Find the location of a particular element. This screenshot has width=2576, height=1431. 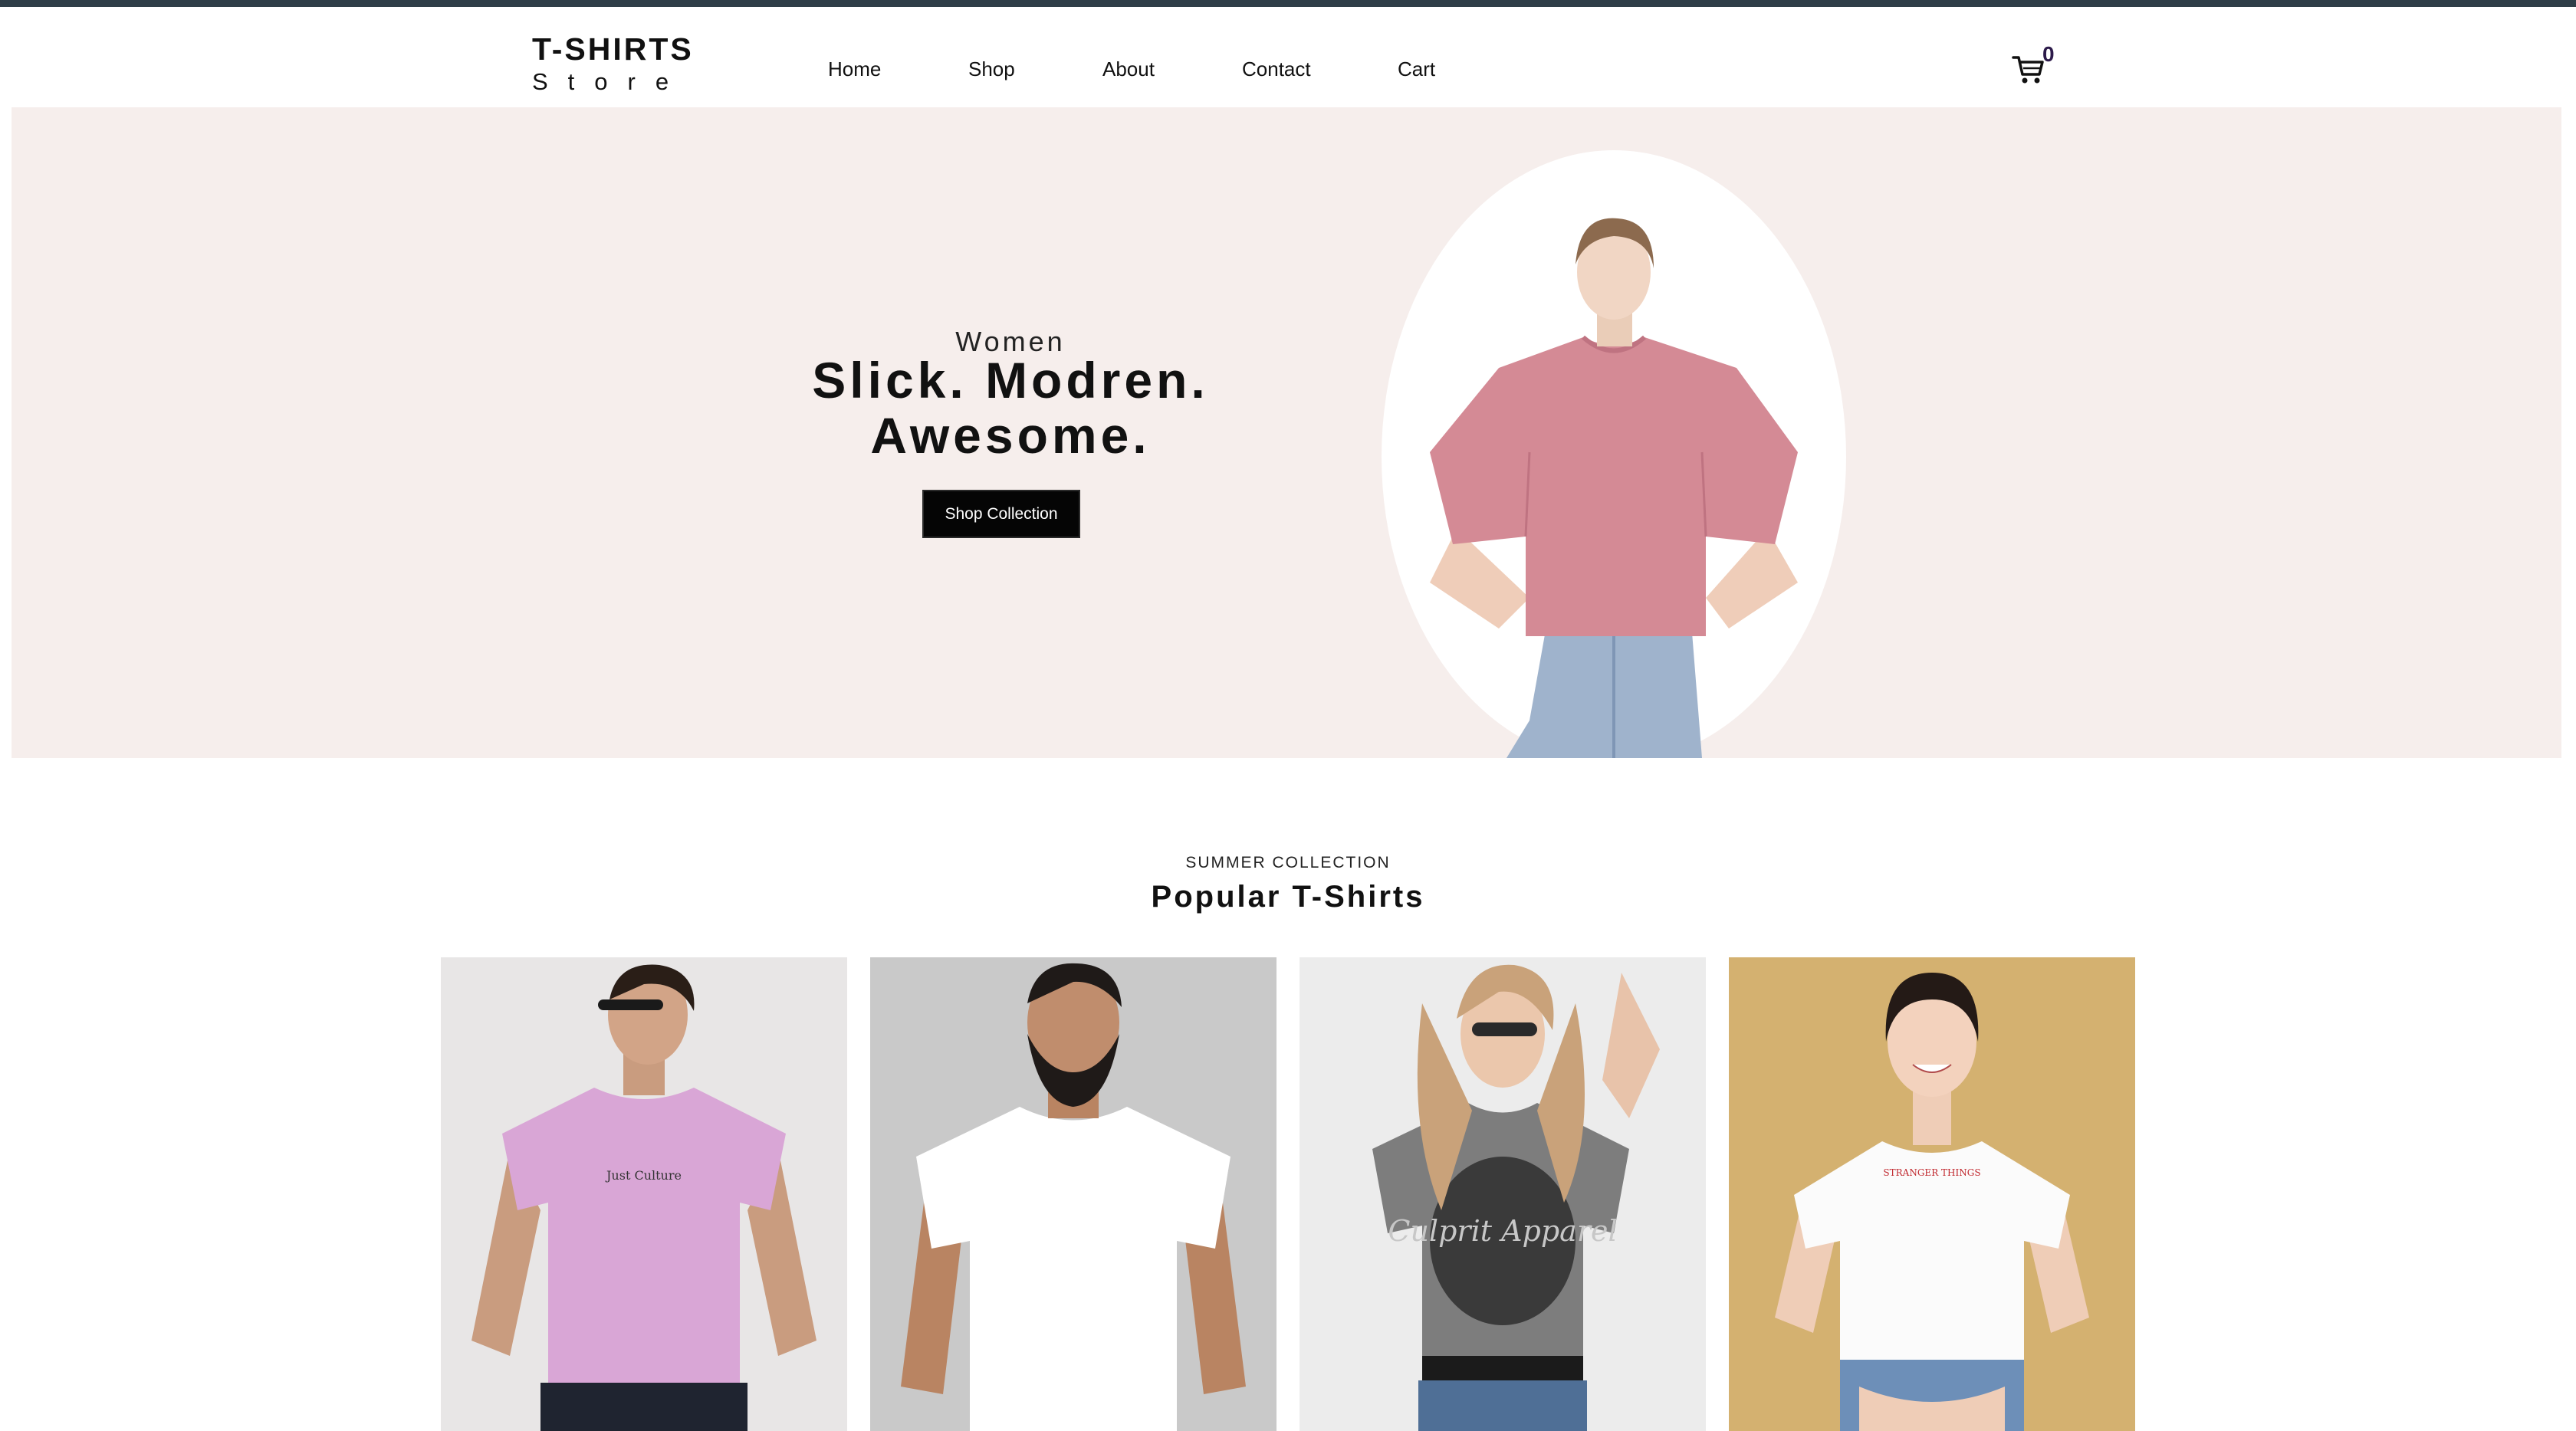

hero-title: Slick. Modren. Awesome. is located at coordinates (1010, 408).